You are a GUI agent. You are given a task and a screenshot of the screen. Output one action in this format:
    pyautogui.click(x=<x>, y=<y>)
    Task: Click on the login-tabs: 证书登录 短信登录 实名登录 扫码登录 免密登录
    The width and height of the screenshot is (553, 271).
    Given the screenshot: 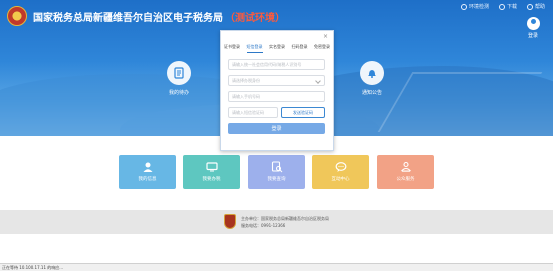 What is the action you would take?
    pyautogui.click(x=277, y=48)
    